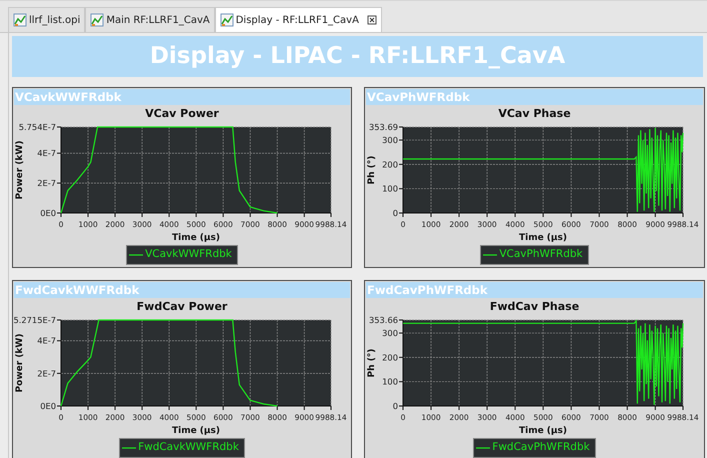 This screenshot has width=707, height=458. Describe the element at coordinates (150, 19) in the screenshot. I see `editor-tab: Main RF:LLRF1_CavA` at that location.